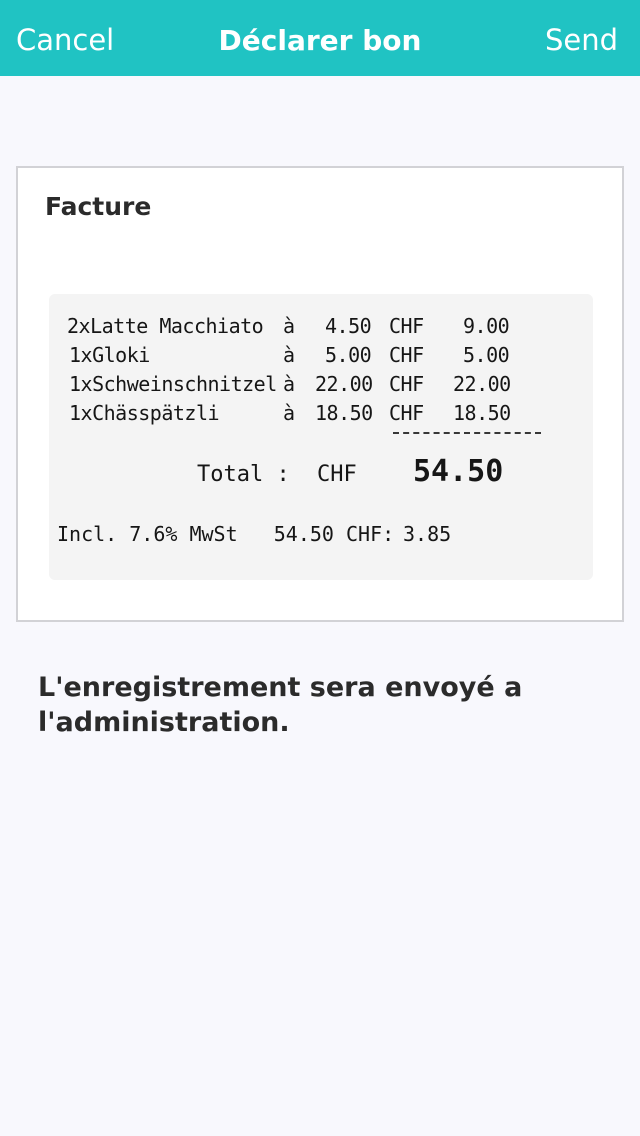 The image size is (640, 1136). What do you see at coordinates (344, 413) in the screenshot?
I see `receipt-item-unit-price: 18.50` at bounding box center [344, 413].